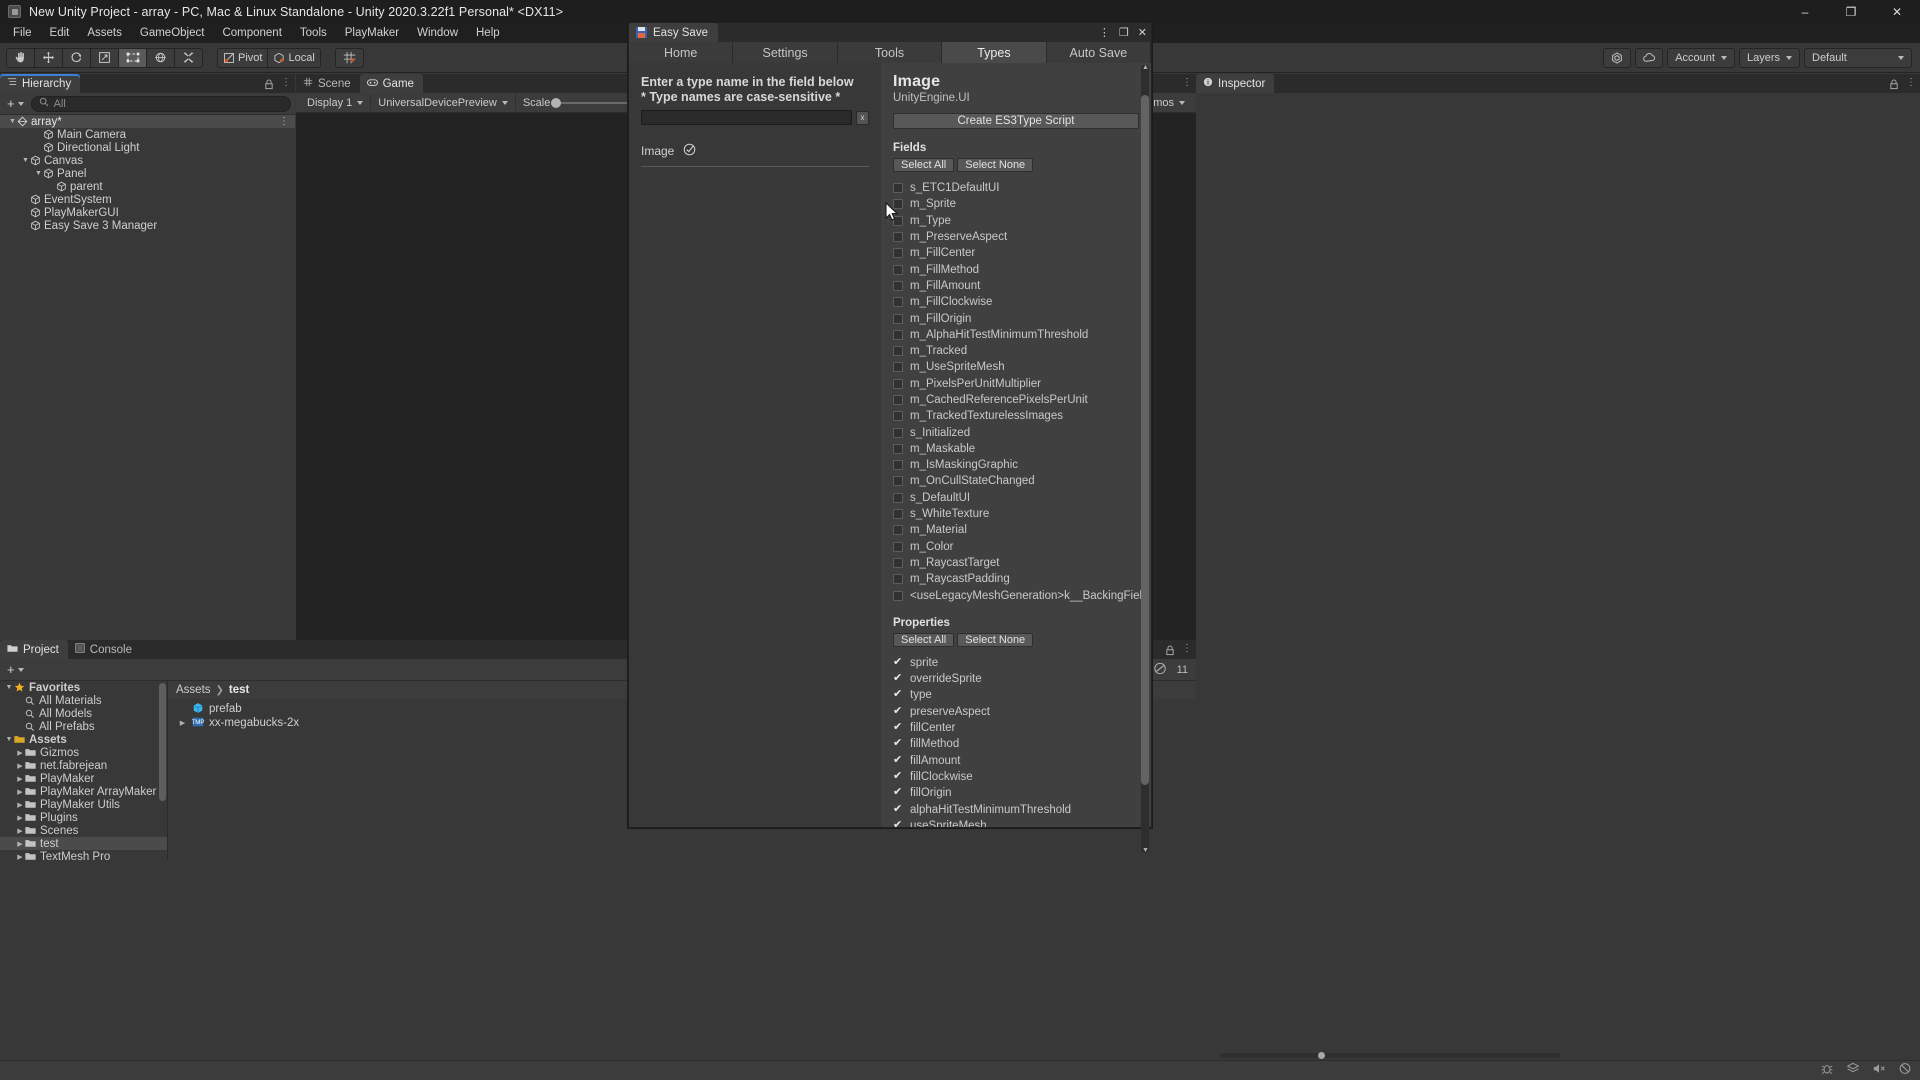 The image size is (1920, 1080). What do you see at coordinates (286, 86) in the screenshot?
I see `hierarchy-menu-icon: ⋮` at bounding box center [286, 86].